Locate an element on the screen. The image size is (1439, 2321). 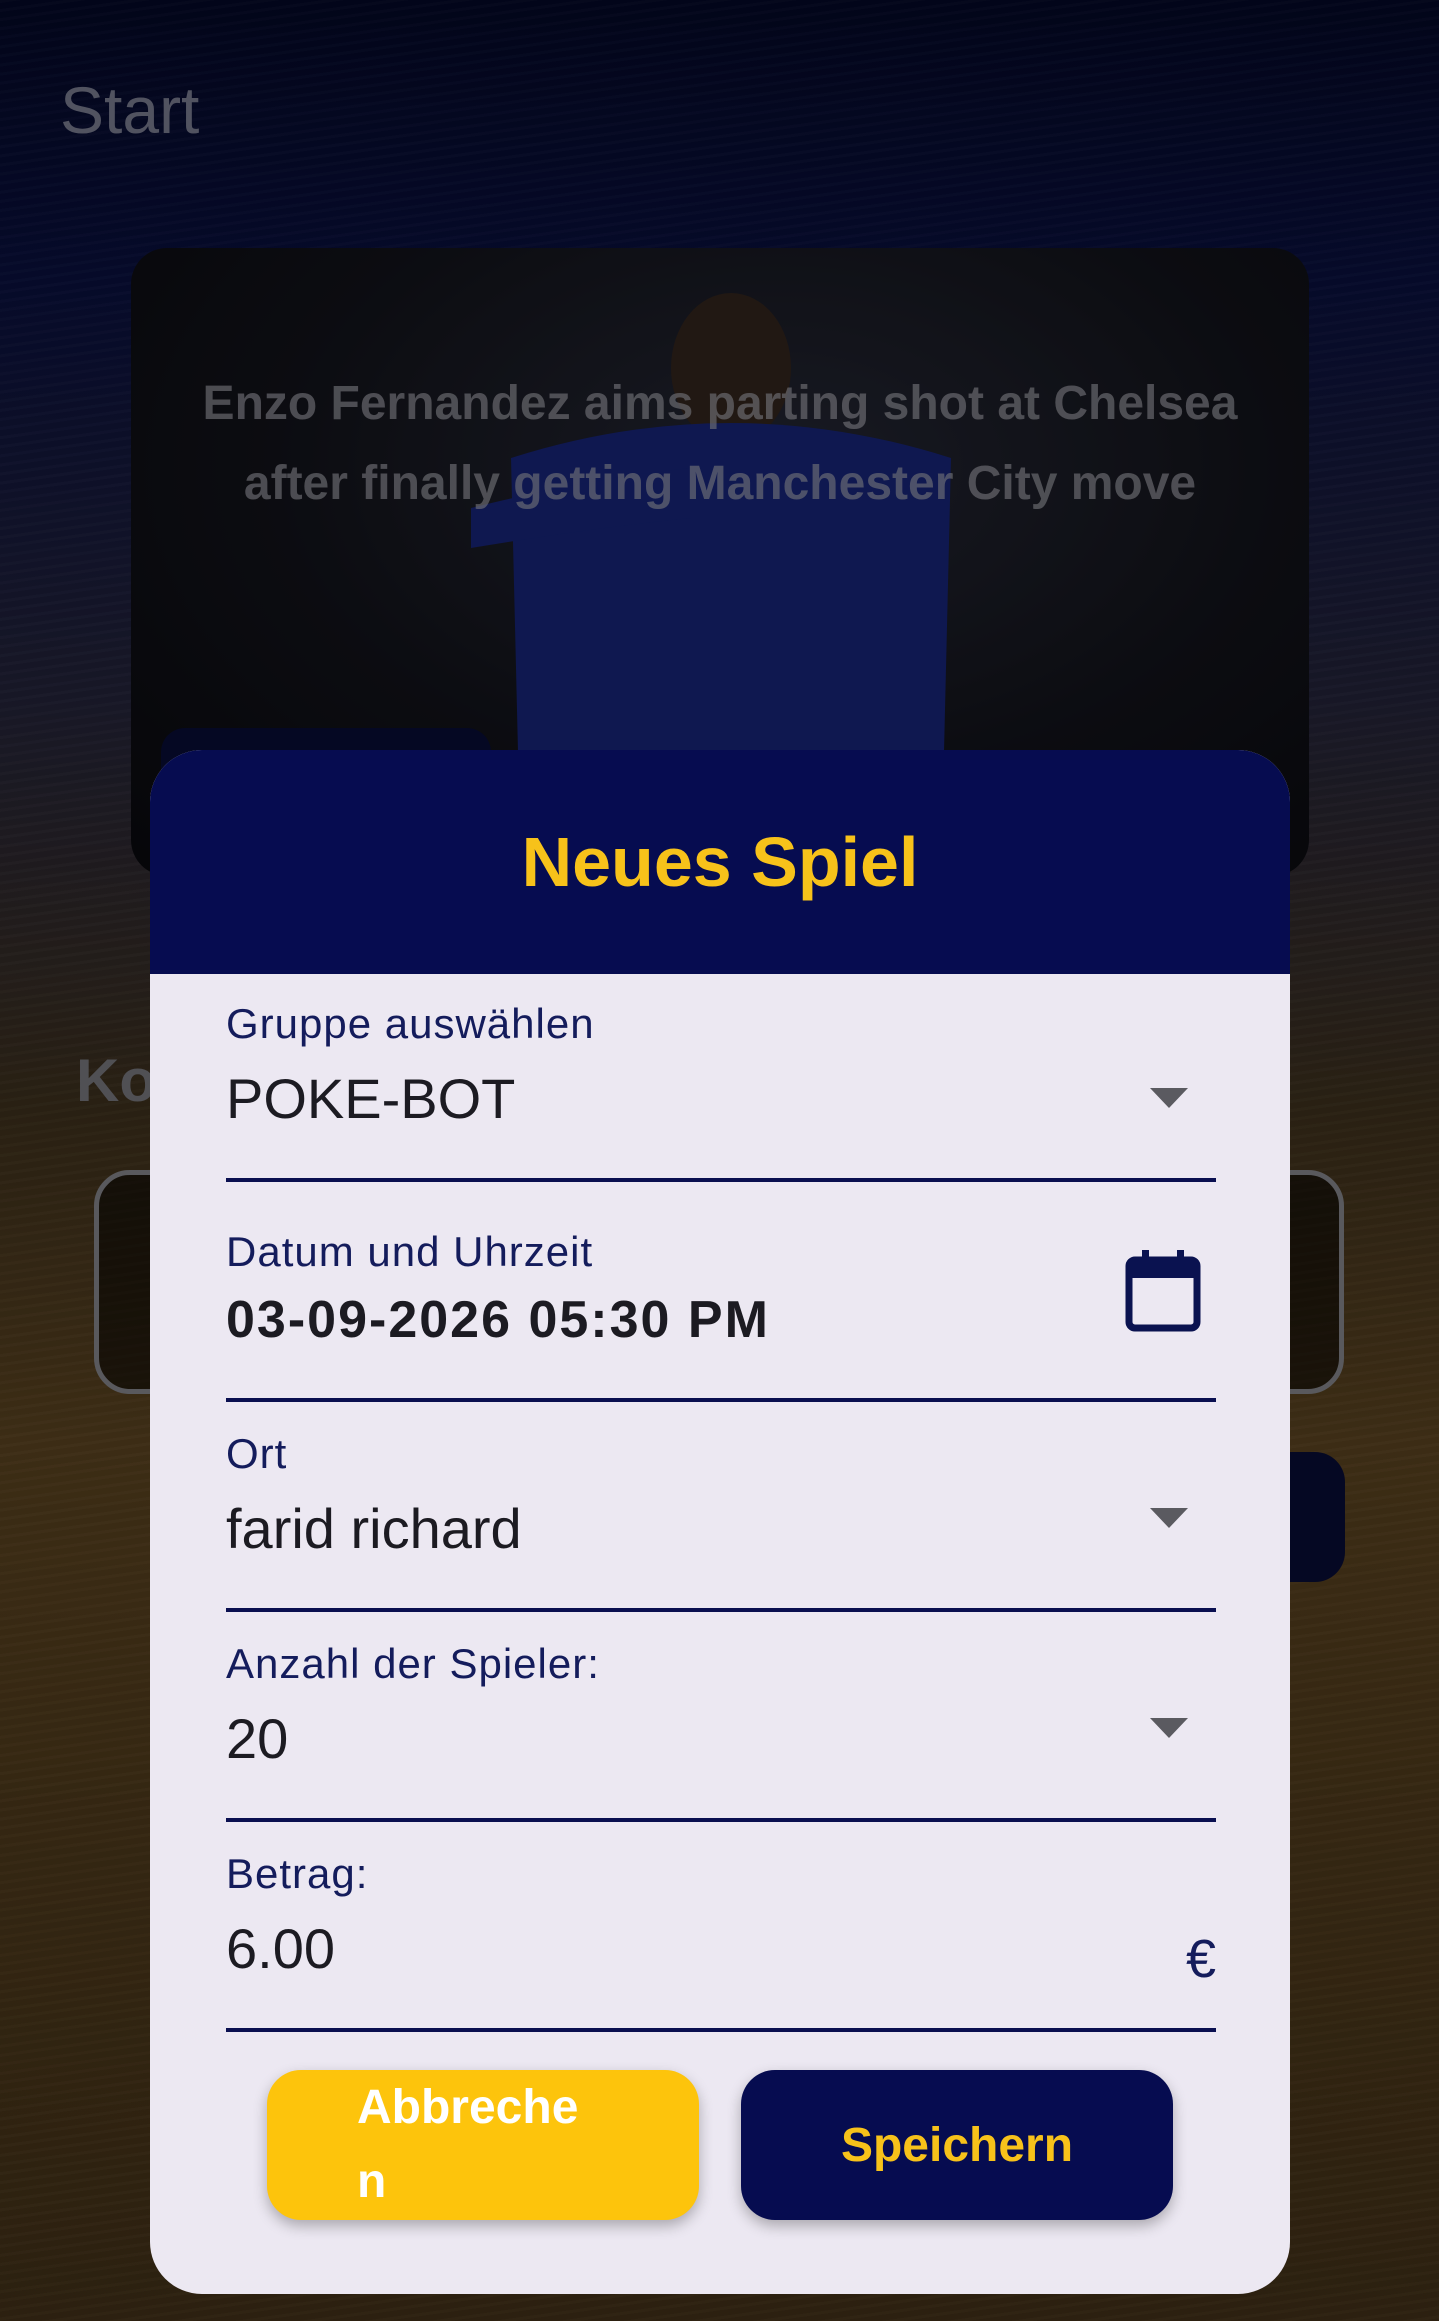
datetime-field: Datum und Uhrzeit 03-09-2026 05:30 PM is located at coordinates (721, 1315).